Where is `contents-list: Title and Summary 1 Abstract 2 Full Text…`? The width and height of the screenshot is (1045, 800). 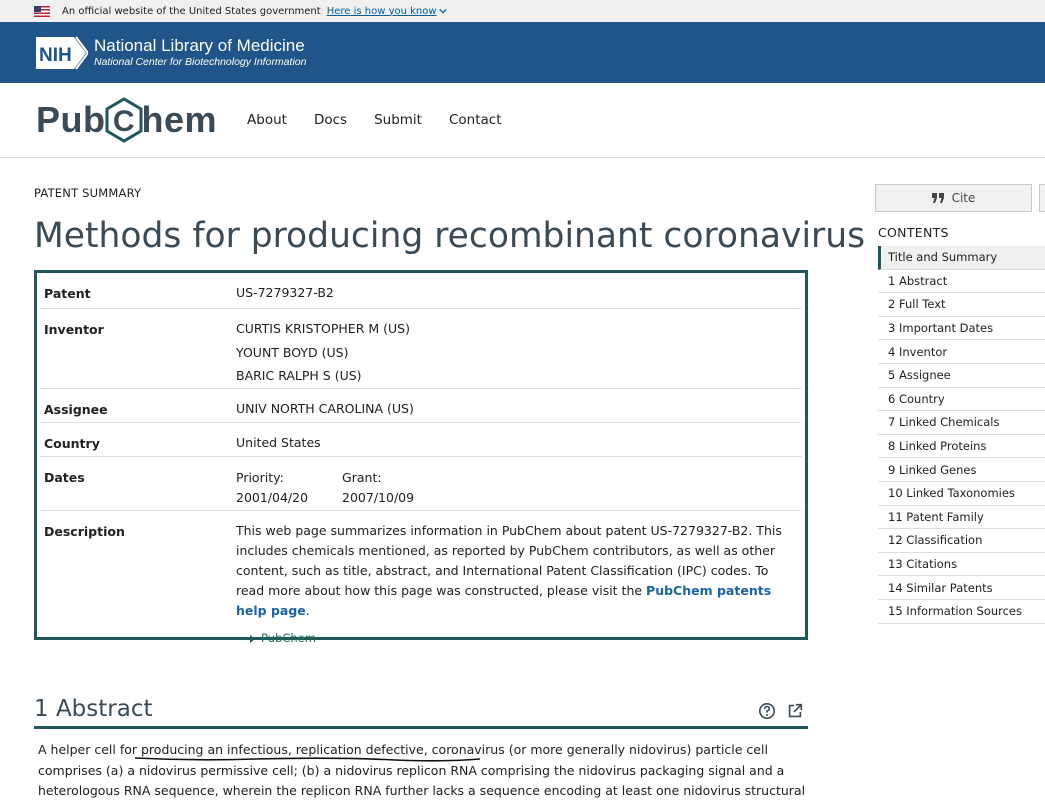 contents-list: Title and Summary 1 Abstract 2 Full Text… is located at coordinates (961, 435).